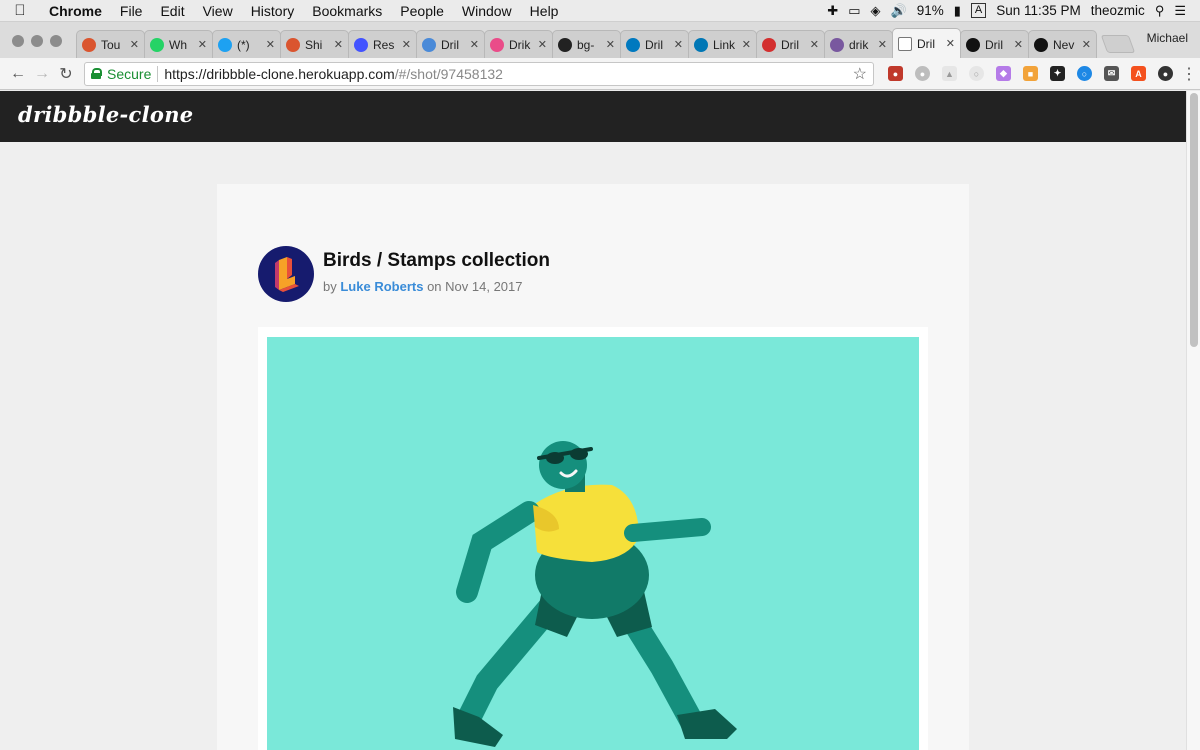  What do you see at coordinates (347, 11) in the screenshot?
I see `menu-bookmarks: Bookmarks` at bounding box center [347, 11].